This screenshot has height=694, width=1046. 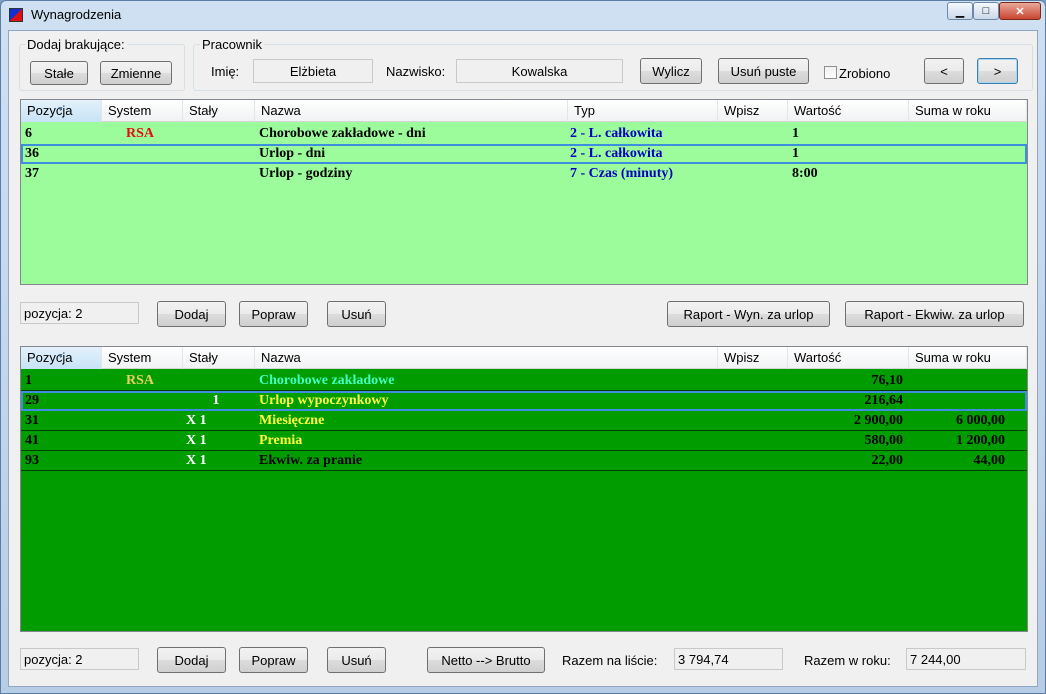 I want to click on done-label: Zrobiono, so click(x=865, y=73).